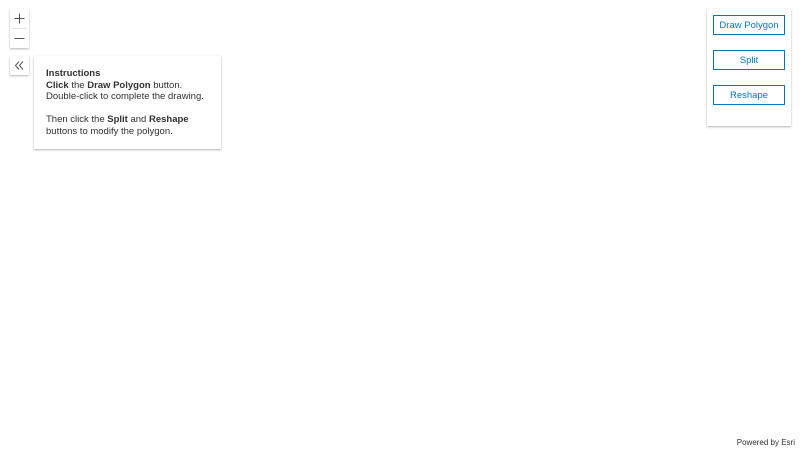 This screenshot has height=450, width=800. What do you see at coordinates (57, 85) in the screenshot?
I see `instructions-bold: Click` at bounding box center [57, 85].